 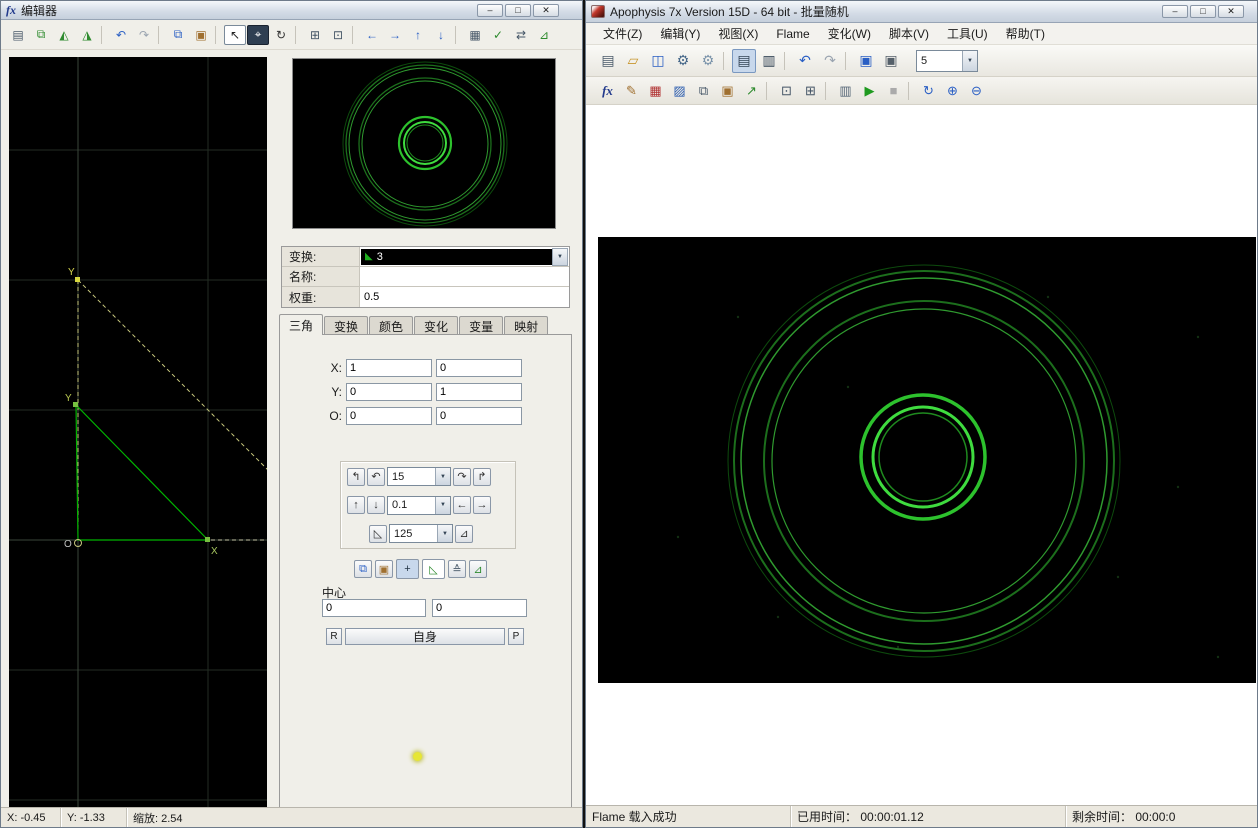 I want to click on move-step-combo-value: 0.1, so click(x=411, y=505).